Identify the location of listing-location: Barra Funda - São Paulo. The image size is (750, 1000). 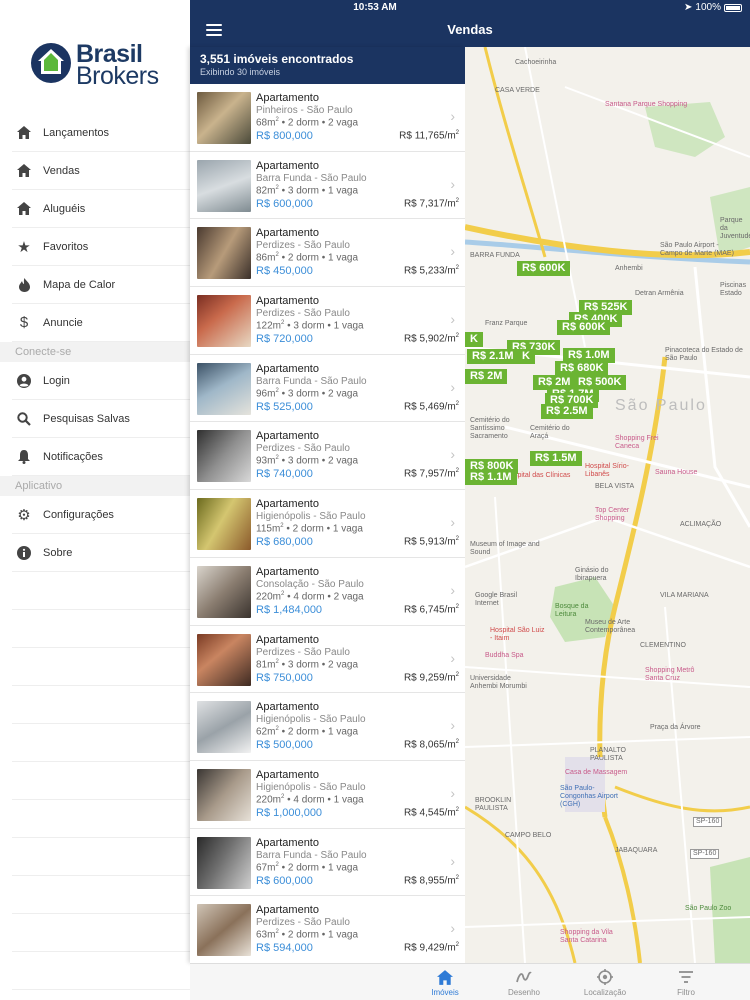
(311, 855).